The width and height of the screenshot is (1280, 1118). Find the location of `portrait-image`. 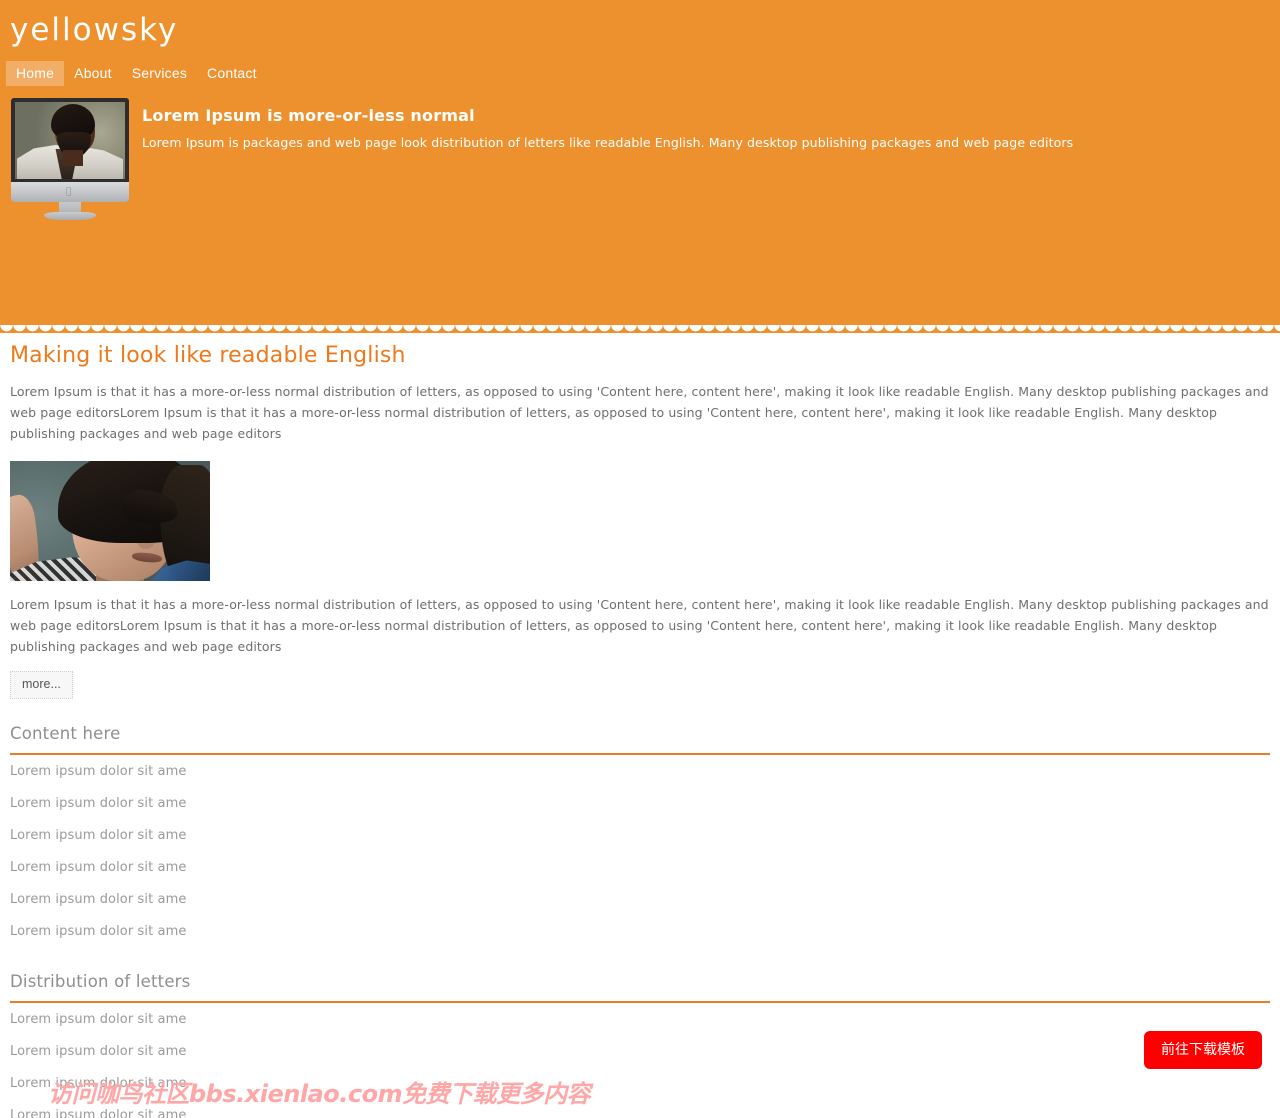

portrait-image is located at coordinates (110, 521).